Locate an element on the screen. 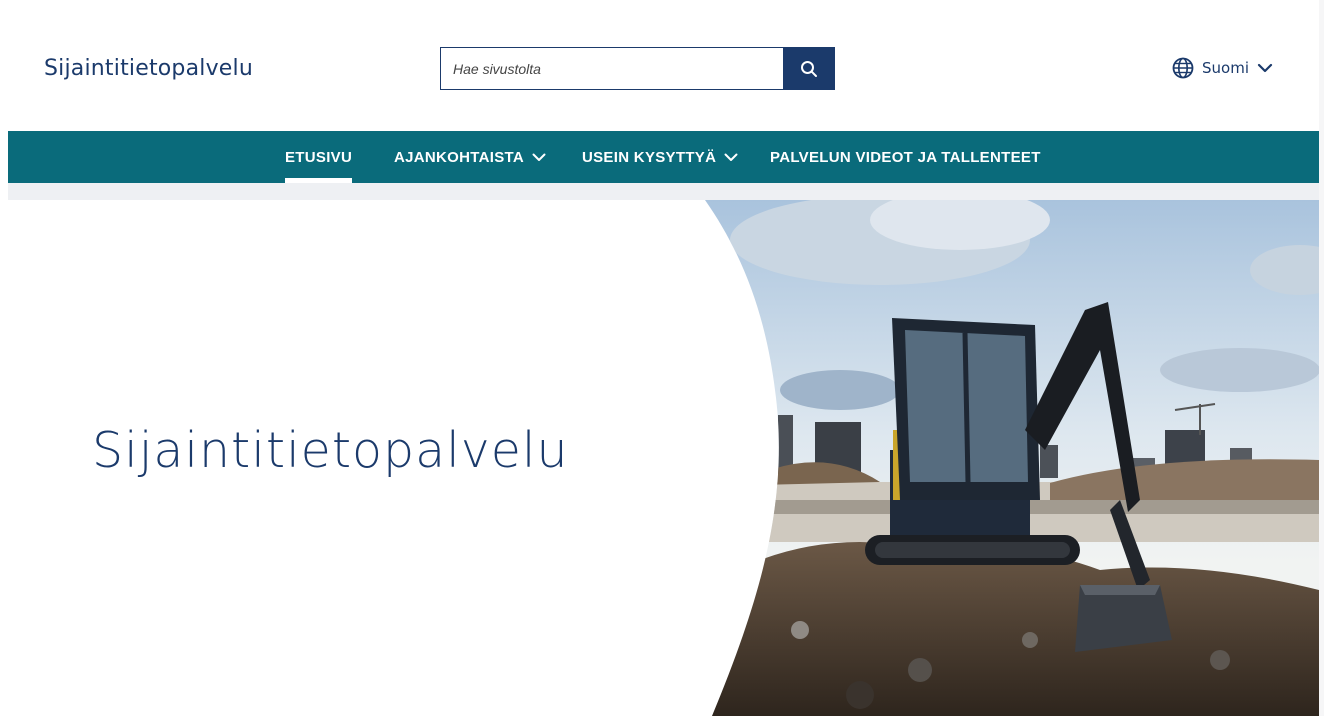  language-label: Suomi is located at coordinates (1225, 68).